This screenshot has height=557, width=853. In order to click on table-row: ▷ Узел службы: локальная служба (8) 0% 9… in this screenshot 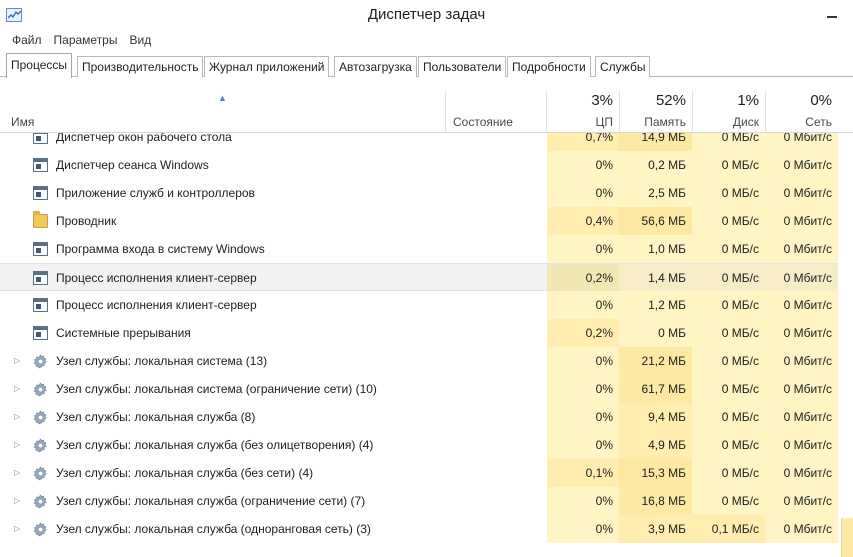, I will do `click(419, 417)`.